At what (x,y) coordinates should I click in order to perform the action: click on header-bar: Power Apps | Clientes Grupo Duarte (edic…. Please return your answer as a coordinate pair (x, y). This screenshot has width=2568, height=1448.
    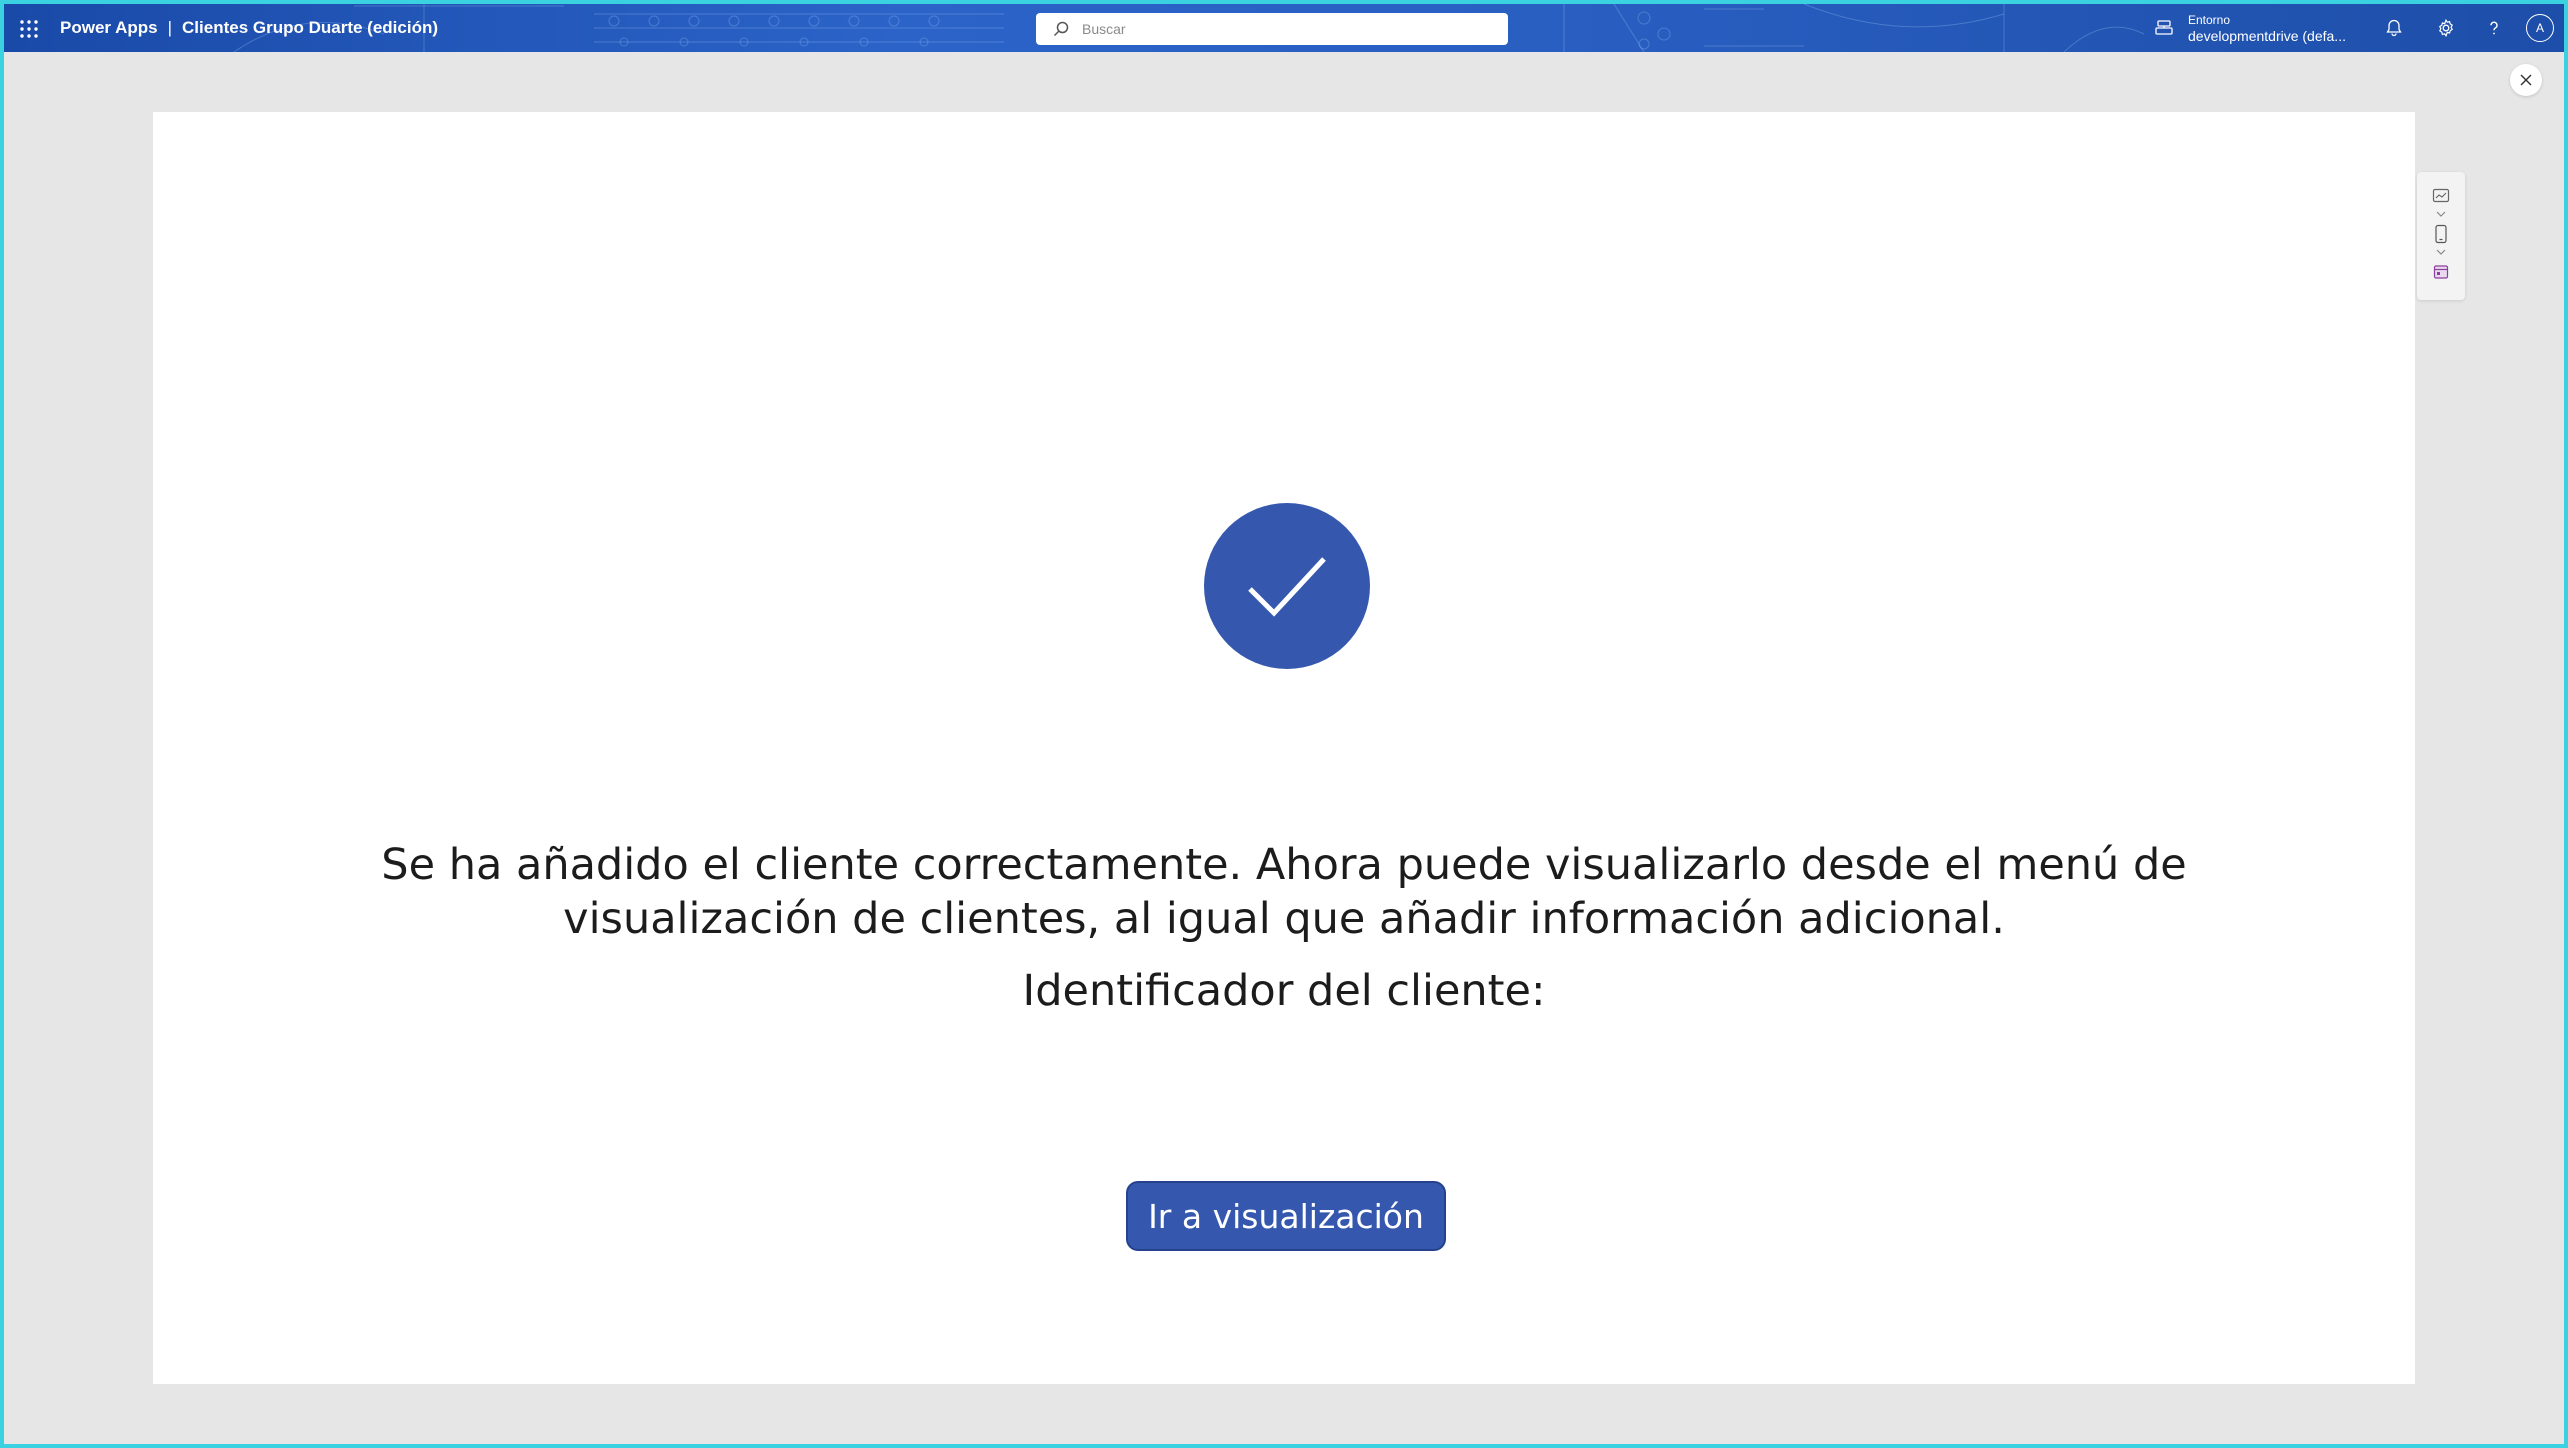
    Looking at the image, I should click on (1284, 28).